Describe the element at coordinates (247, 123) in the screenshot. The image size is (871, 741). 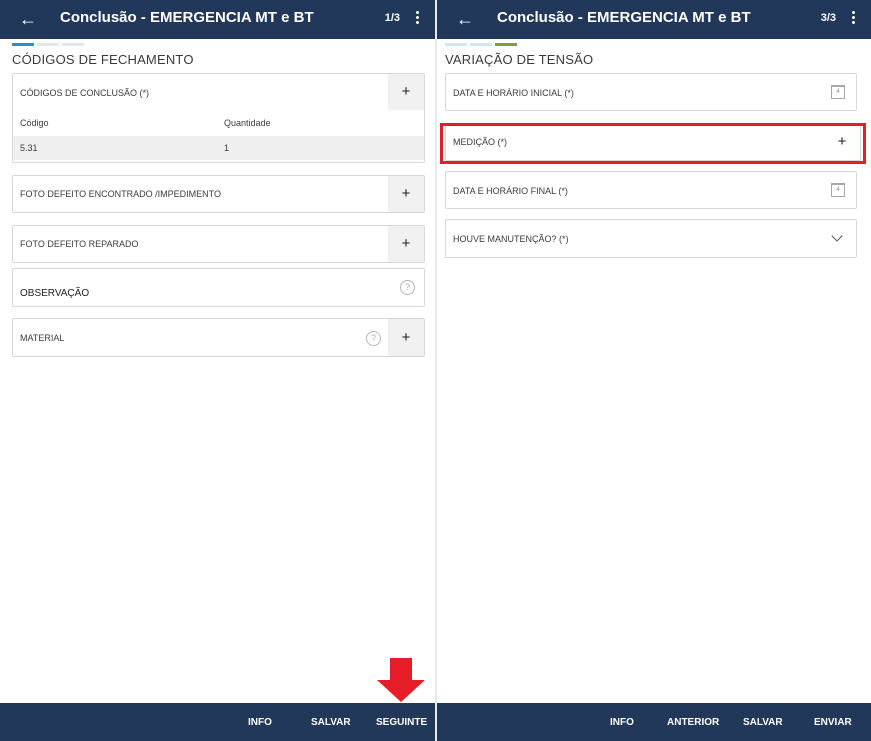
I see `column-header-quantidade: Quantidade` at that location.